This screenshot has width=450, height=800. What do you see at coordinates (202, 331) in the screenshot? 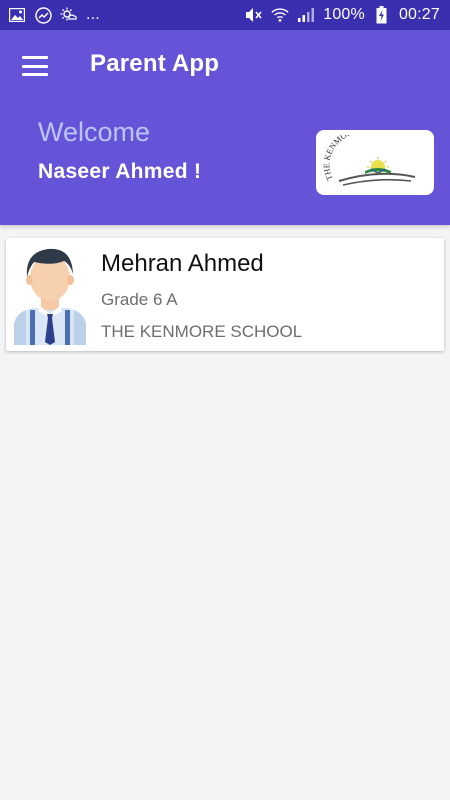
I see `student-school: THE KENMORE SCHOOL` at bounding box center [202, 331].